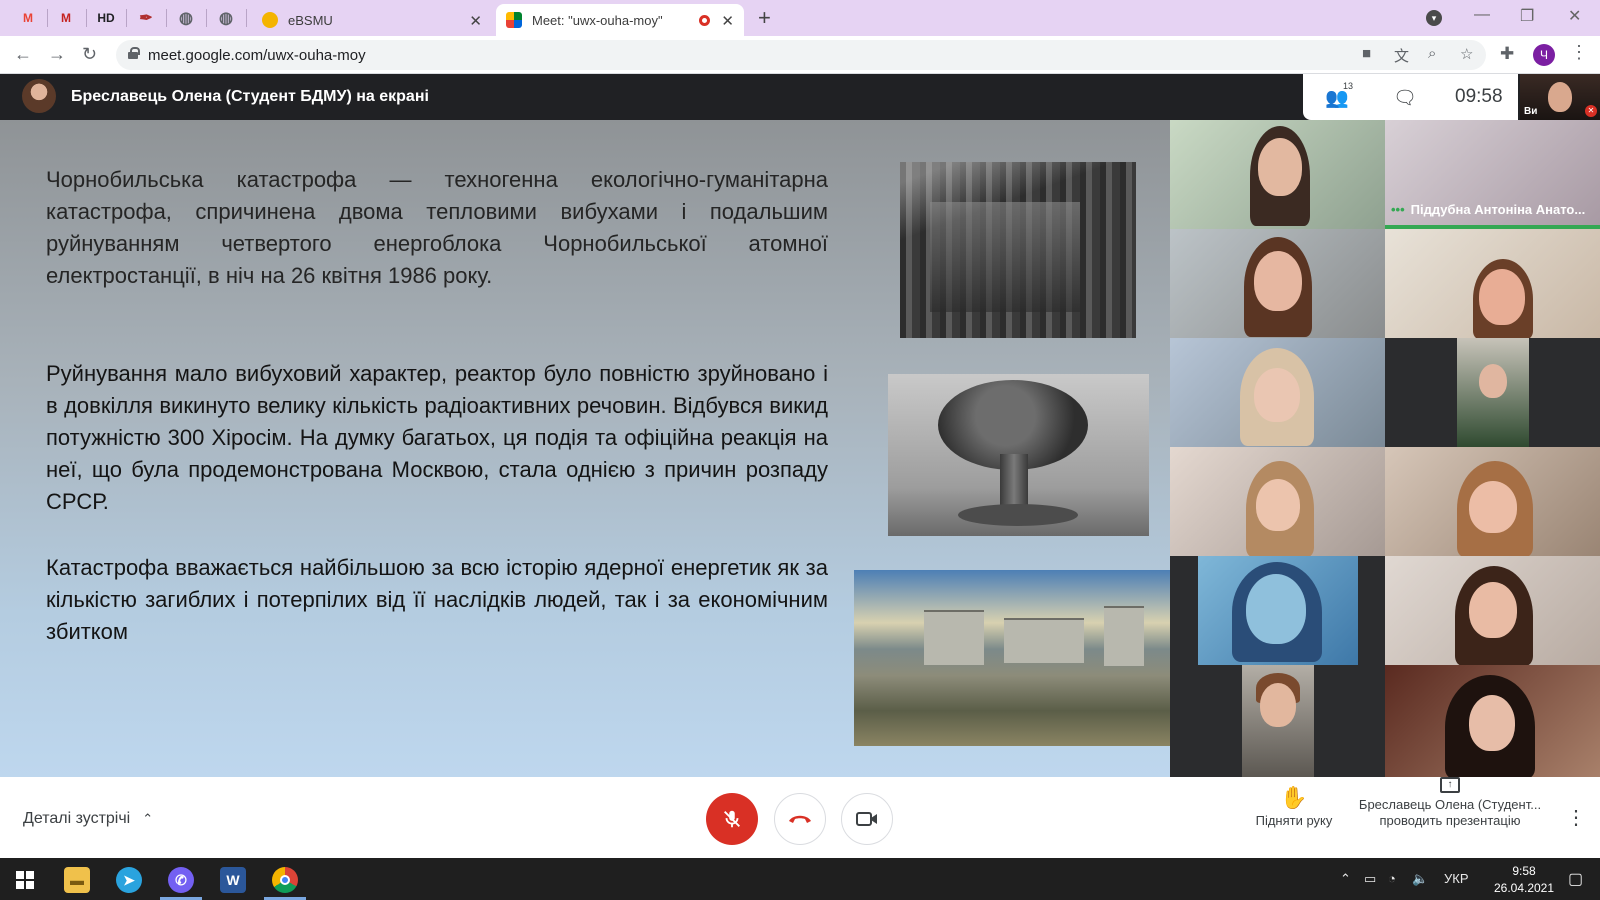 This screenshot has height=900, width=1600. I want to click on telegram-icon: ➤, so click(129, 880).